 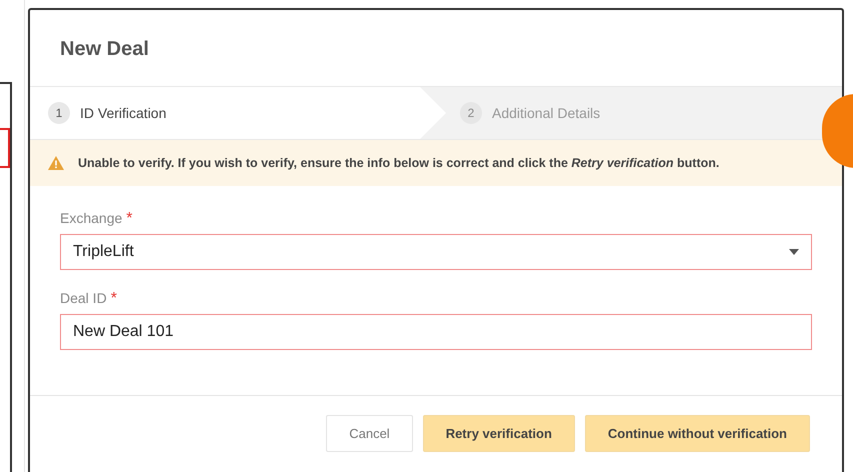 I want to click on dialog-title: New Deal, so click(x=104, y=49).